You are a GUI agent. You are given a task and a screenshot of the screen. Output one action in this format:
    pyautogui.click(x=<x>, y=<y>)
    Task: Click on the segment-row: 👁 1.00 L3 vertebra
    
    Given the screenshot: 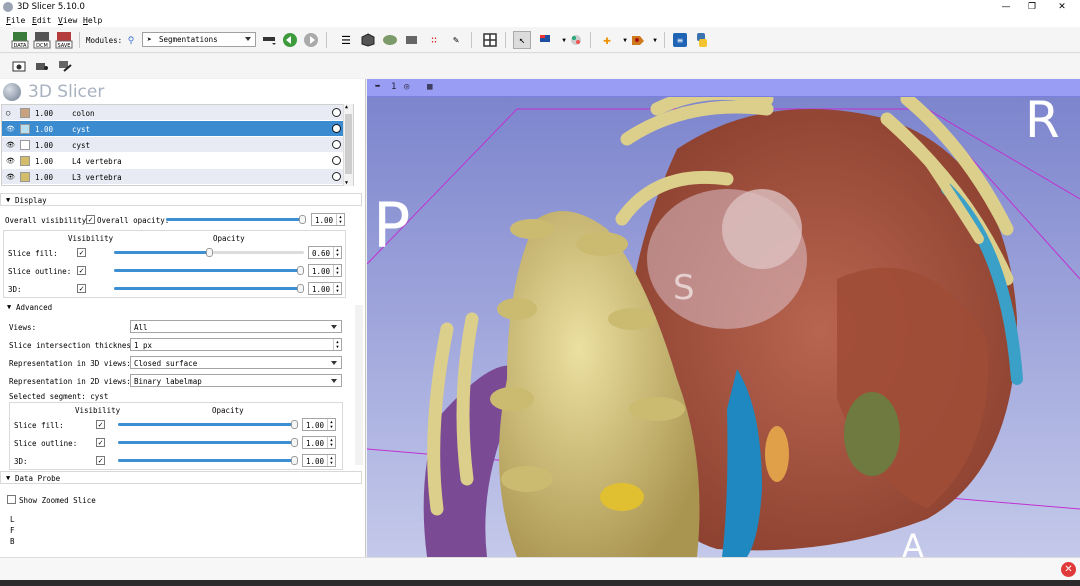 What is the action you would take?
    pyautogui.click(x=174, y=177)
    